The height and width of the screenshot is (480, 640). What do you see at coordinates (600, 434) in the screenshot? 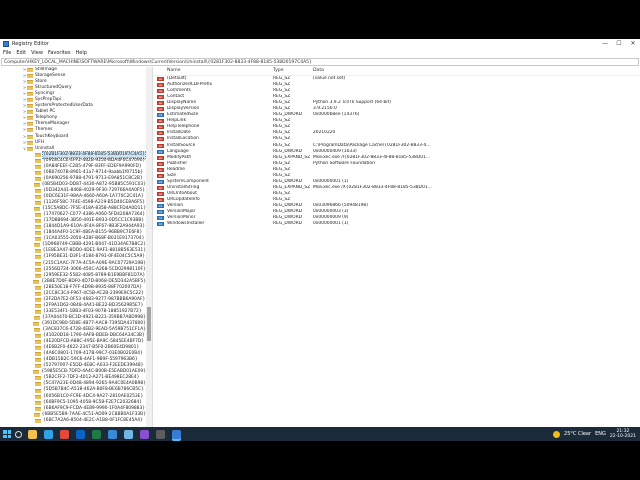
I see `language-indicator: ENG` at bounding box center [600, 434].